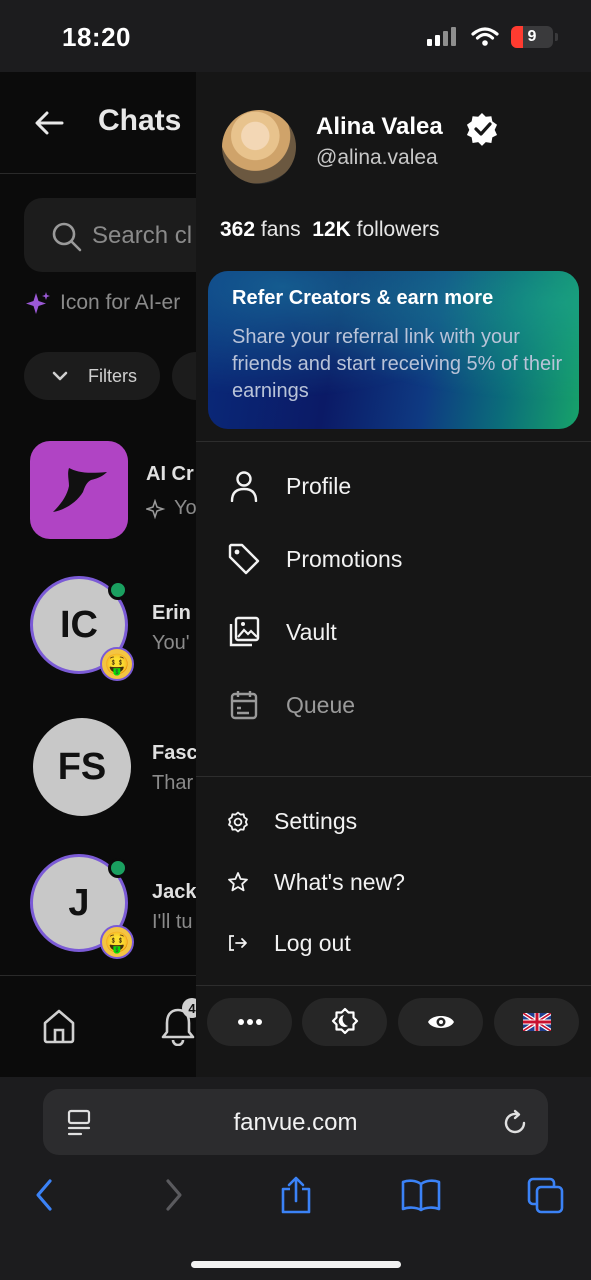 The image size is (591, 1280). Describe the element at coordinates (175, 753) in the screenshot. I see `chat-name: Fasc` at that location.